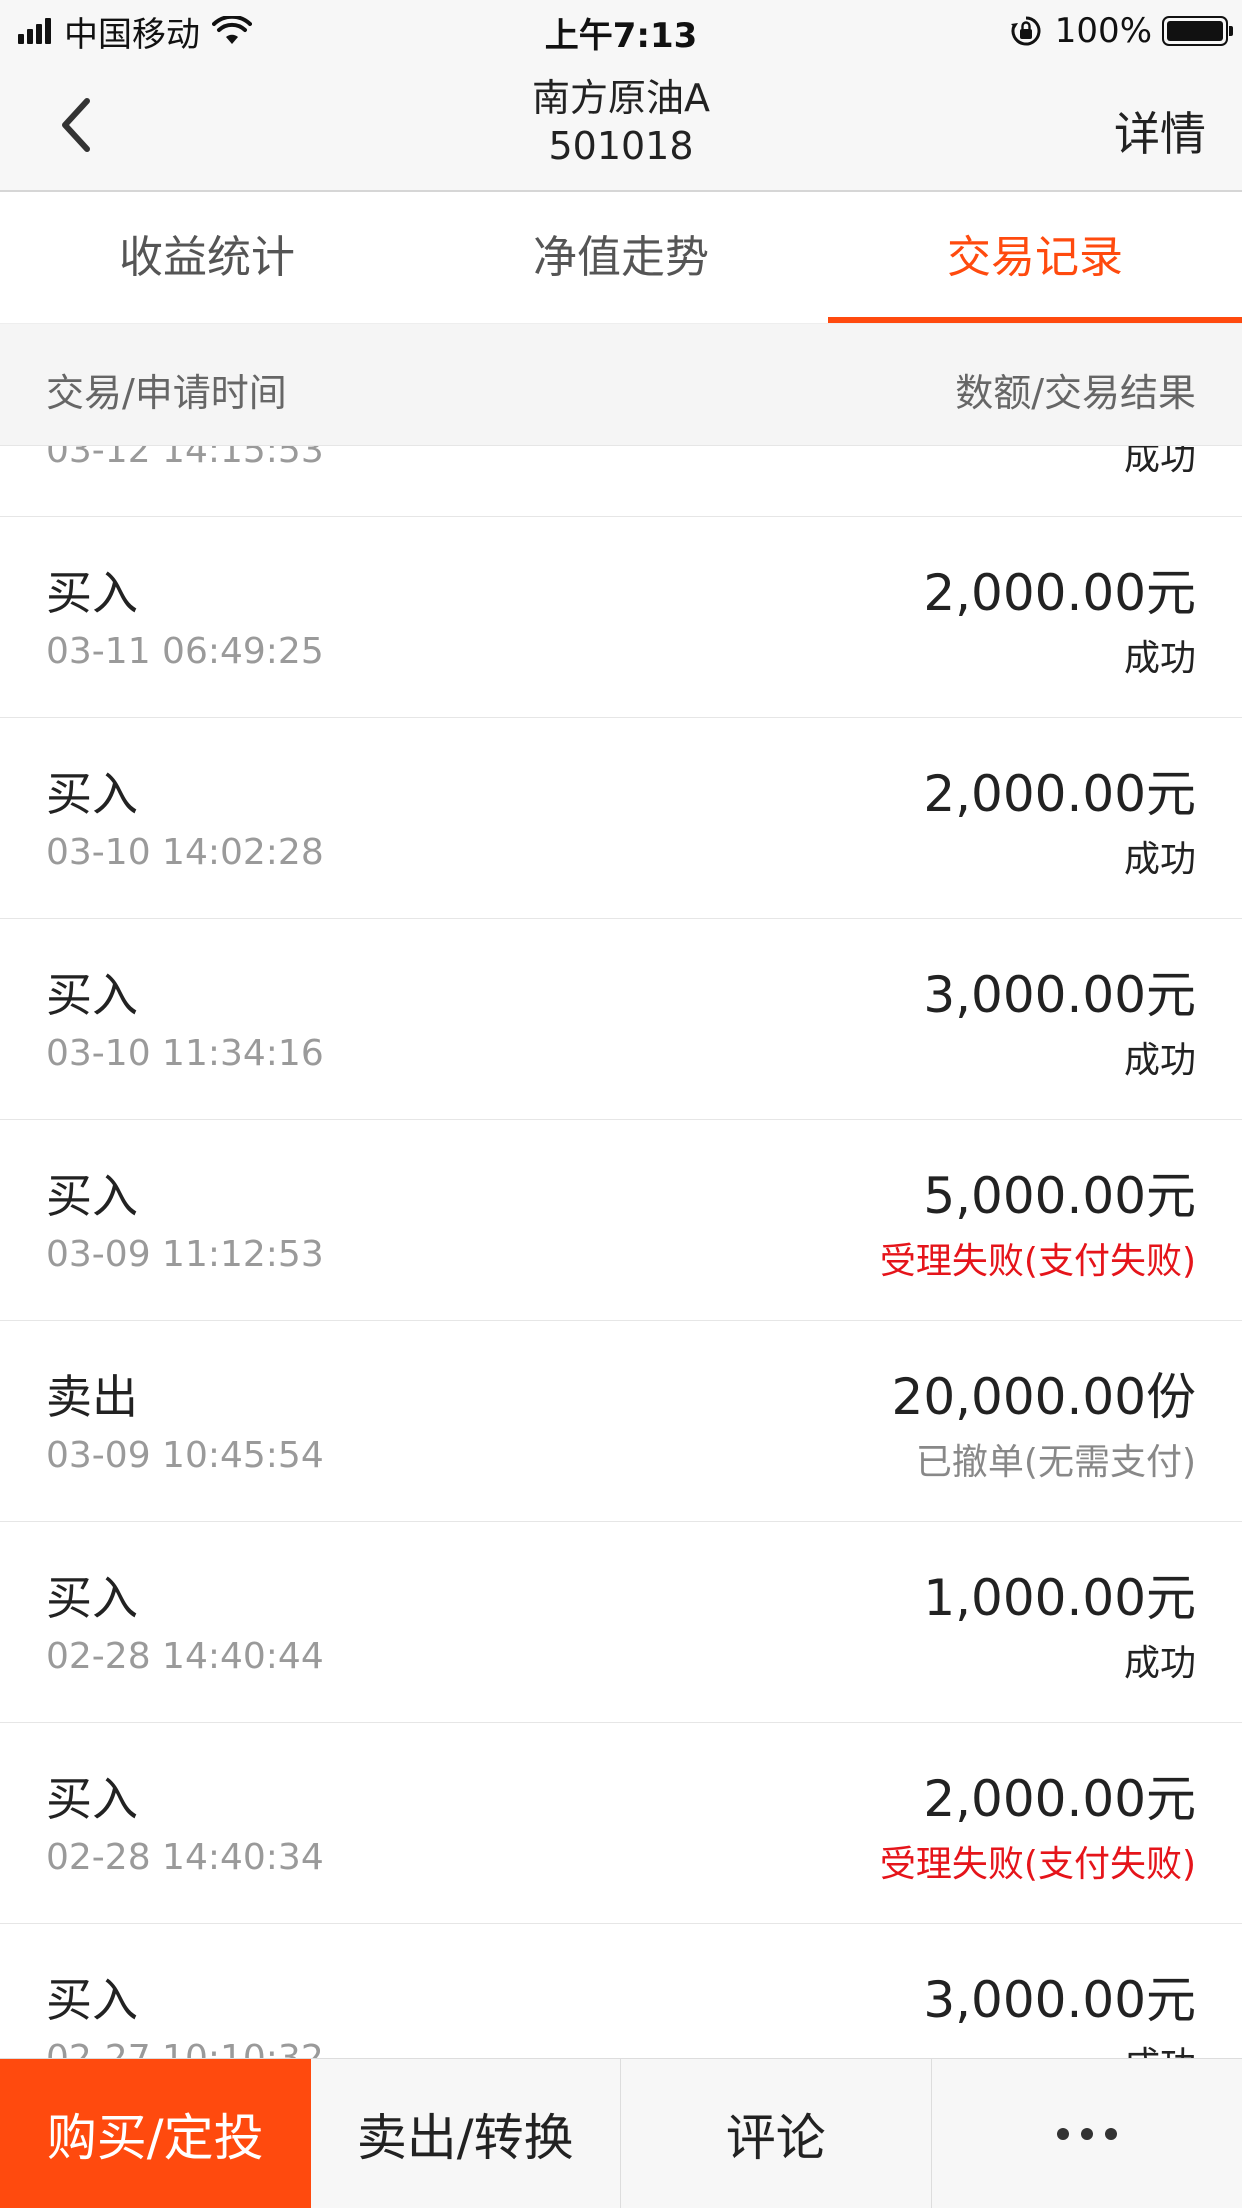 The height and width of the screenshot is (2208, 1242). I want to click on comment-button: 评论, so click(776, 2133).